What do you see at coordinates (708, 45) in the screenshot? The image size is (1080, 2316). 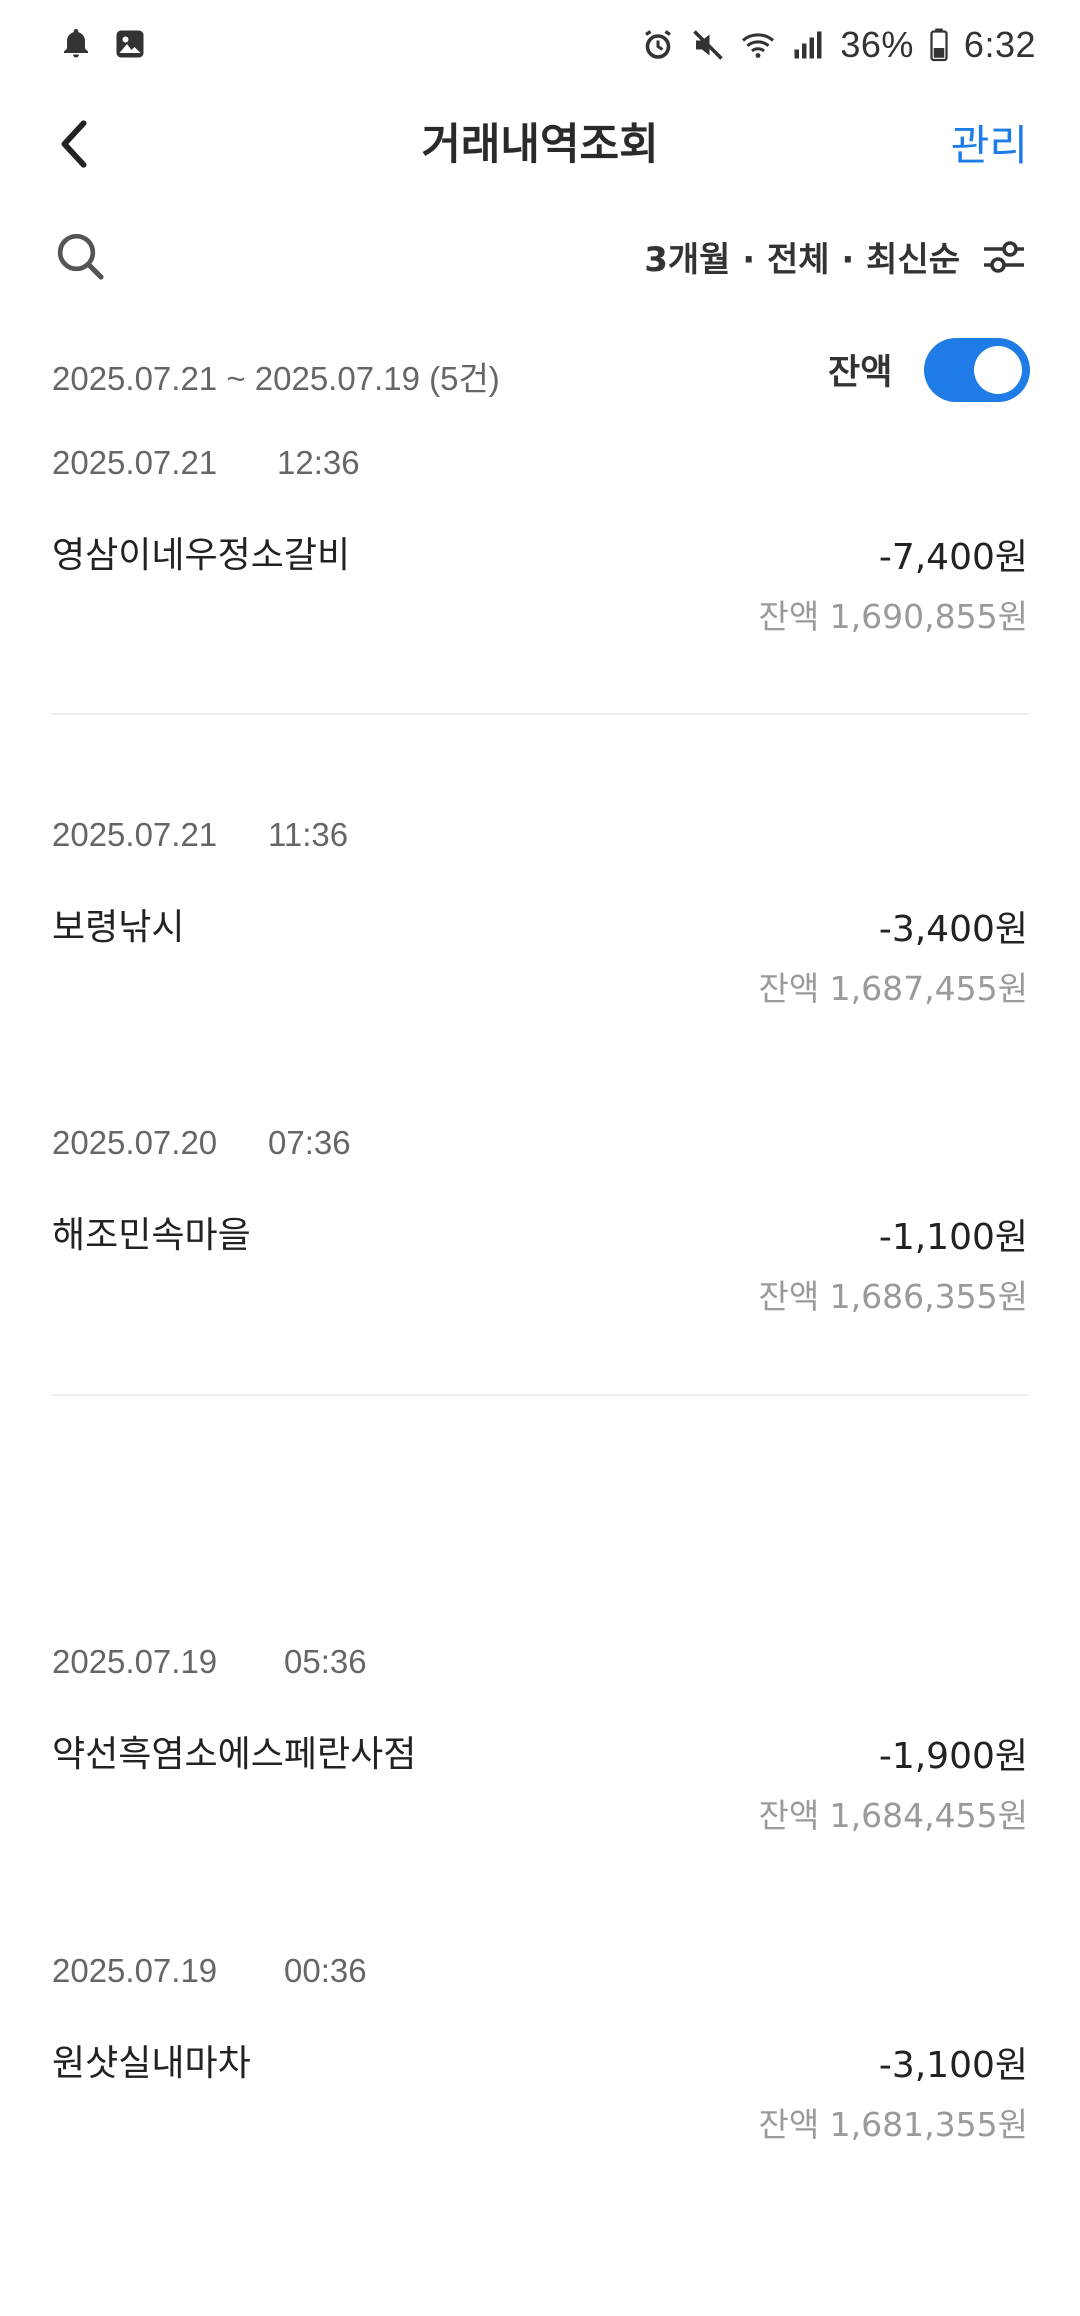 I see `mute-icon` at bounding box center [708, 45].